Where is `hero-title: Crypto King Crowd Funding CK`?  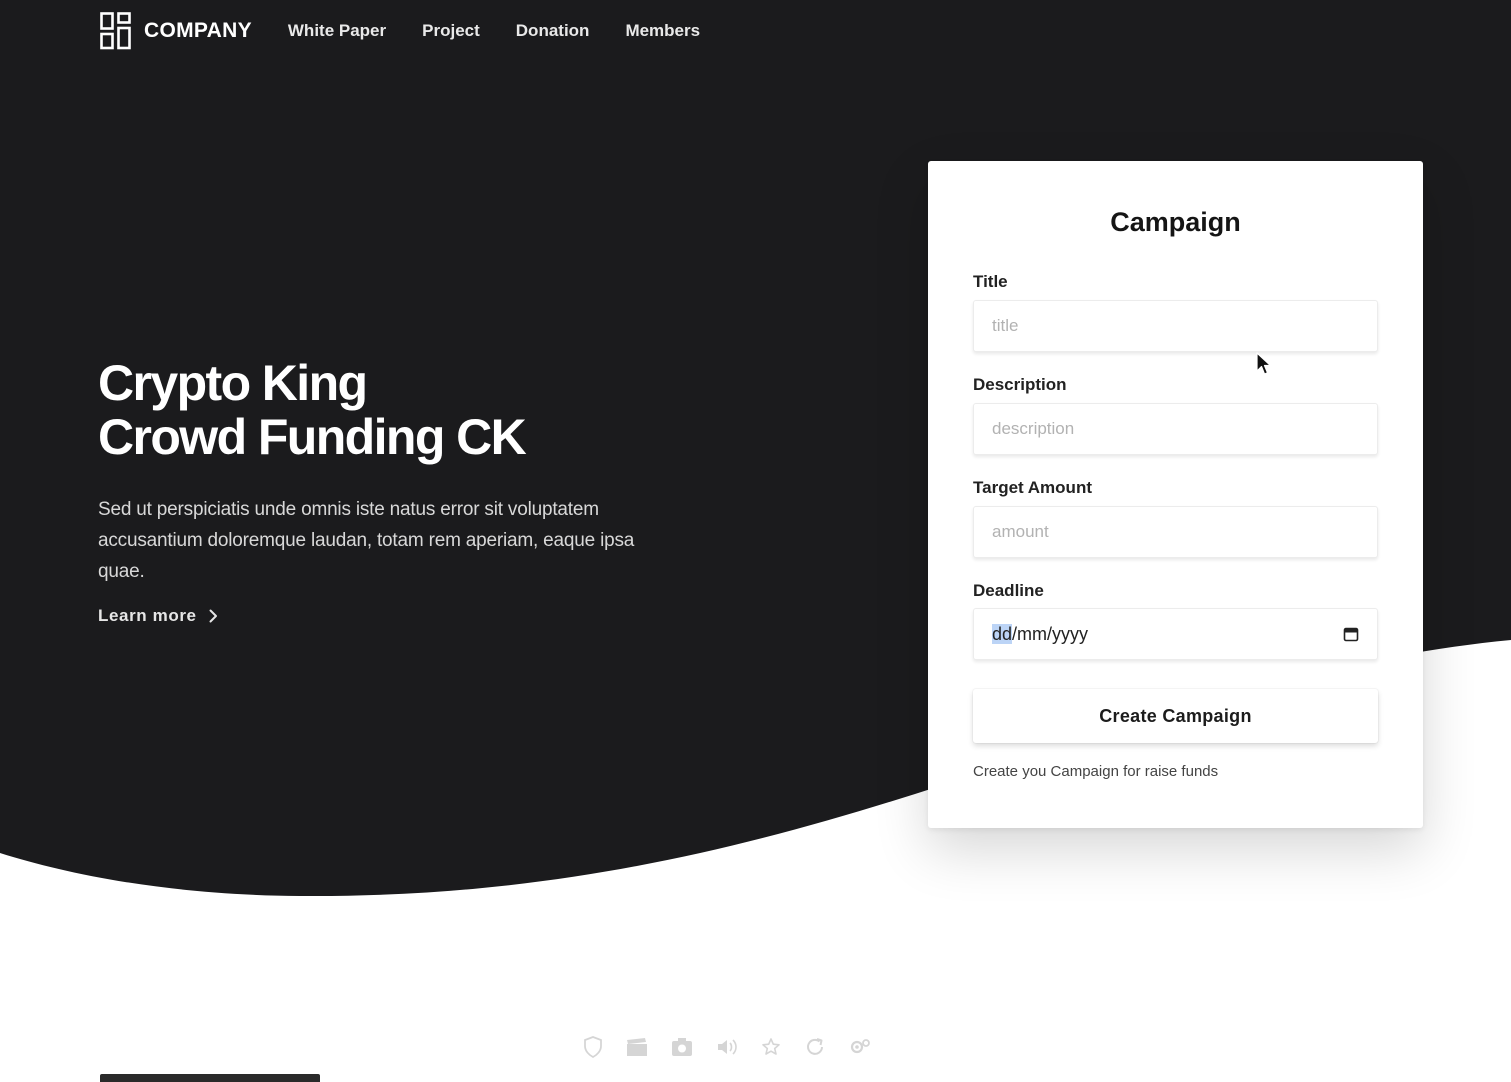 hero-title: Crypto King Crowd Funding CK is located at coordinates (312, 410).